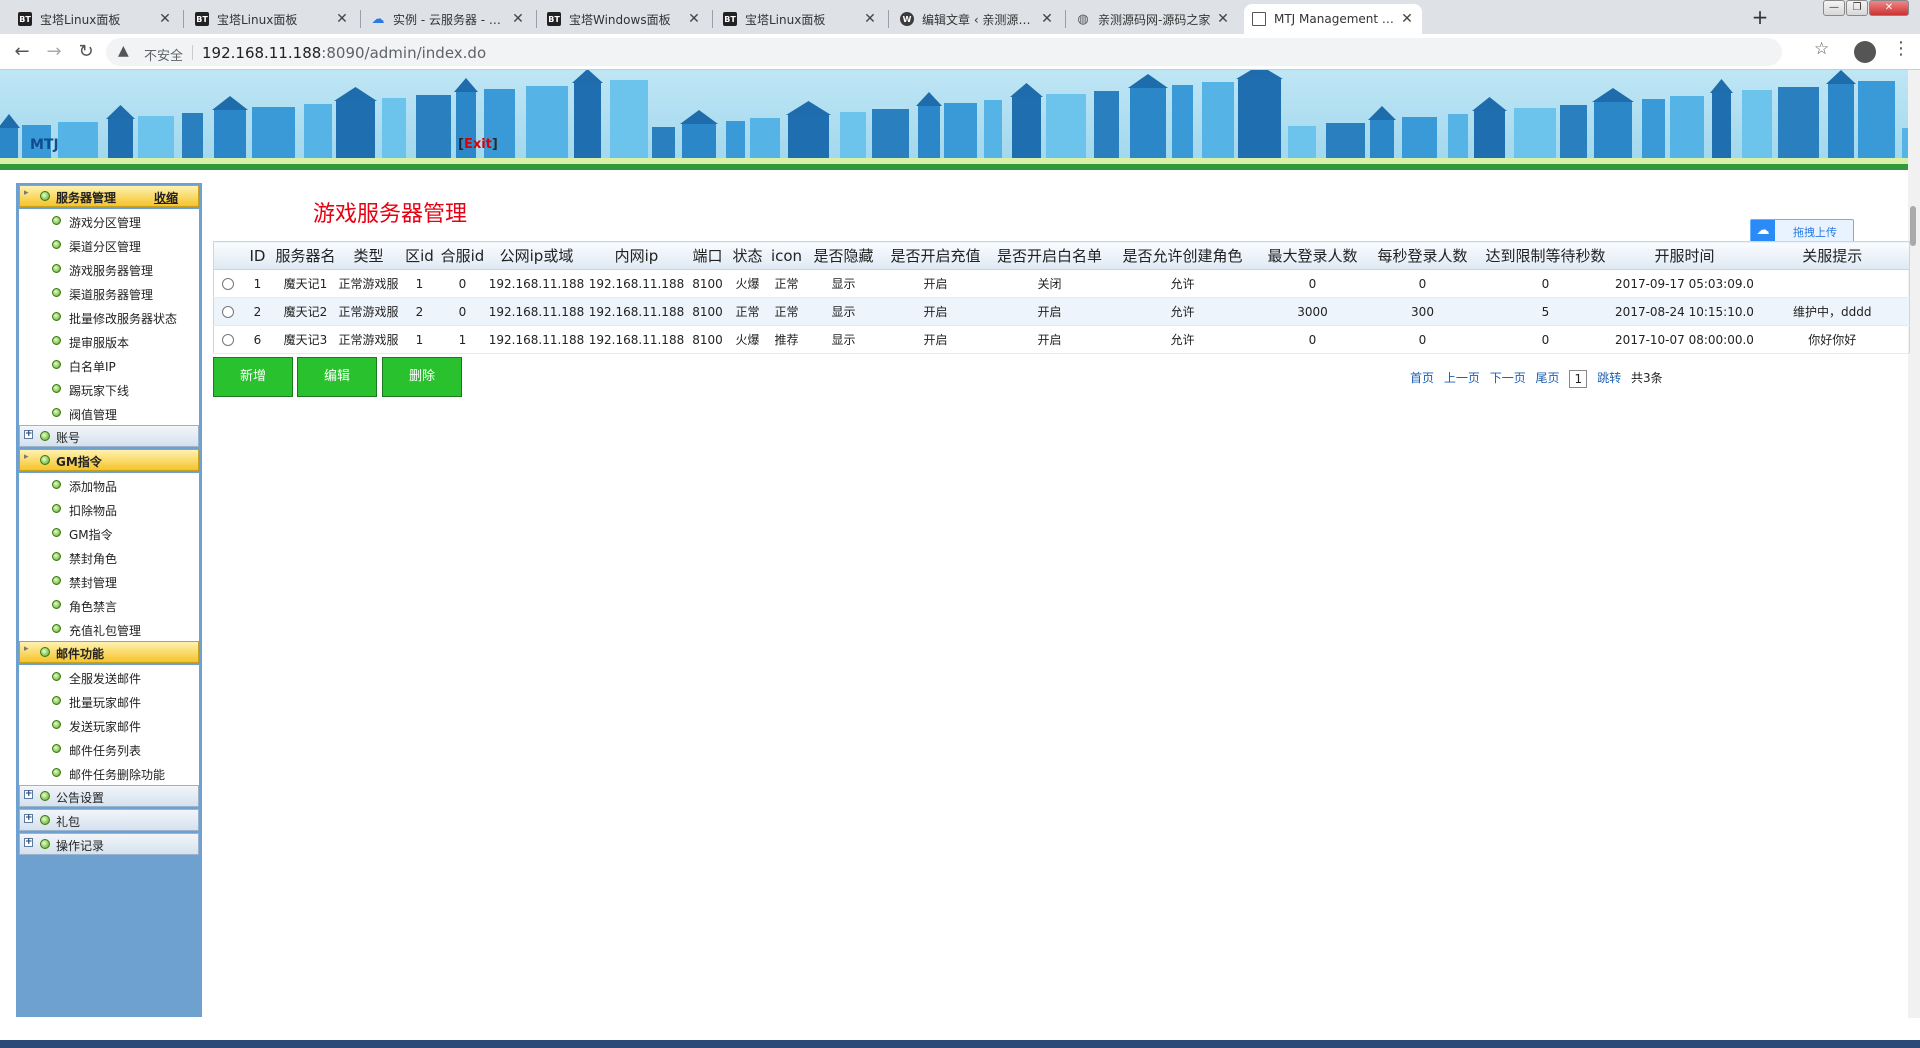 This screenshot has height=1048, width=1920. What do you see at coordinates (109, 509) in the screenshot?
I see `sidebar-item: 扣除物品` at bounding box center [109, 509].